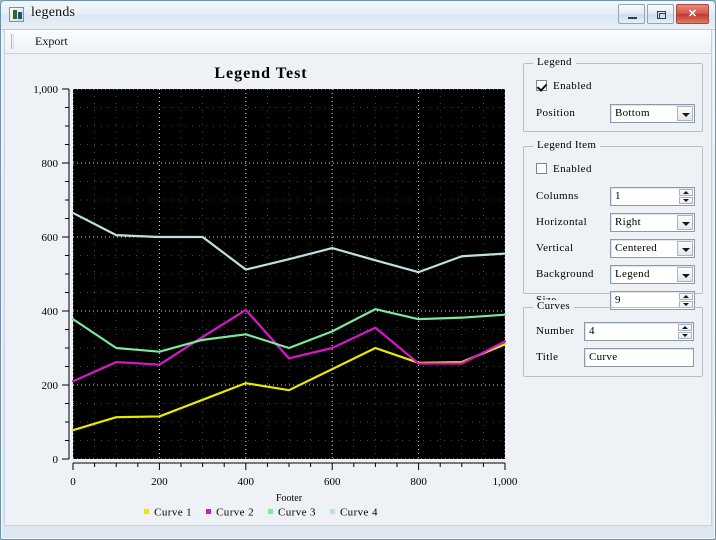  I want to click on legend-item-enabled-row: Enabled, so click(611, 171).